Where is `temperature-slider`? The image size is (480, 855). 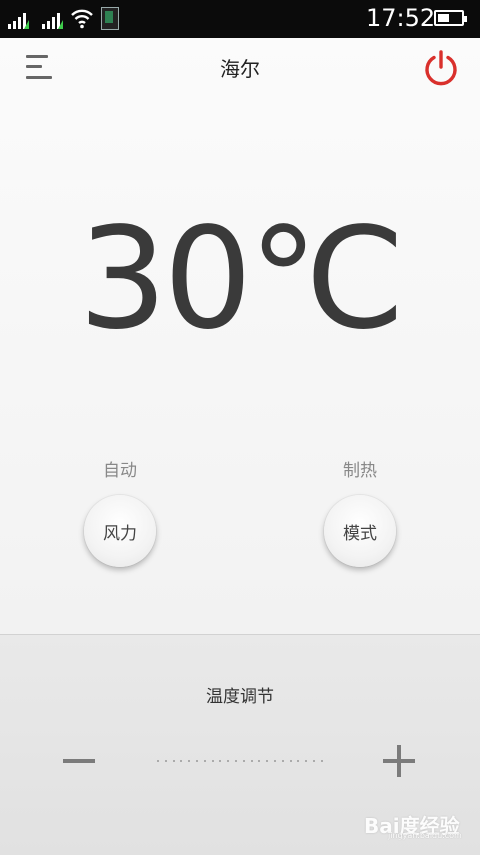
temperature-slider is located at coordinates (240, 762).